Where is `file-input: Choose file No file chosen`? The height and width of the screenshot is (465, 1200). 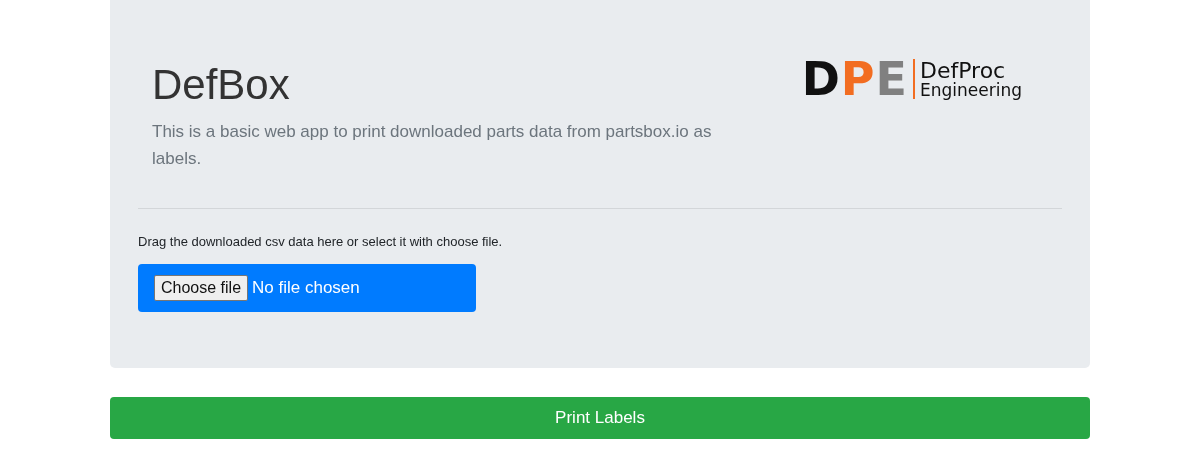 file-input: Choose file No file chosen is located at coordinates (307, 288).